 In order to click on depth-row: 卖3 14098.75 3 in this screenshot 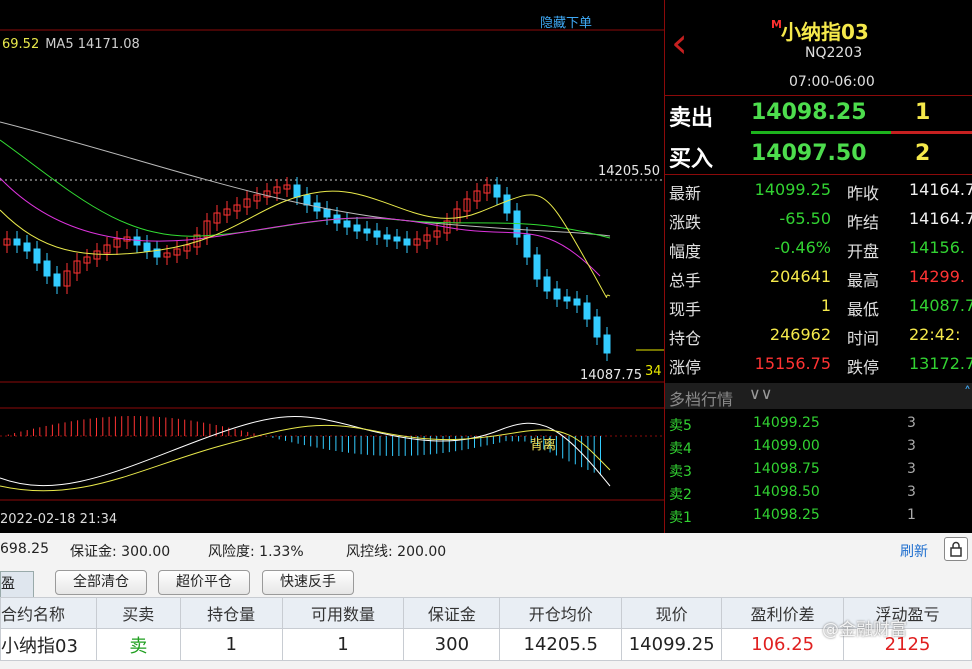, I will do `click(818, 469)`.